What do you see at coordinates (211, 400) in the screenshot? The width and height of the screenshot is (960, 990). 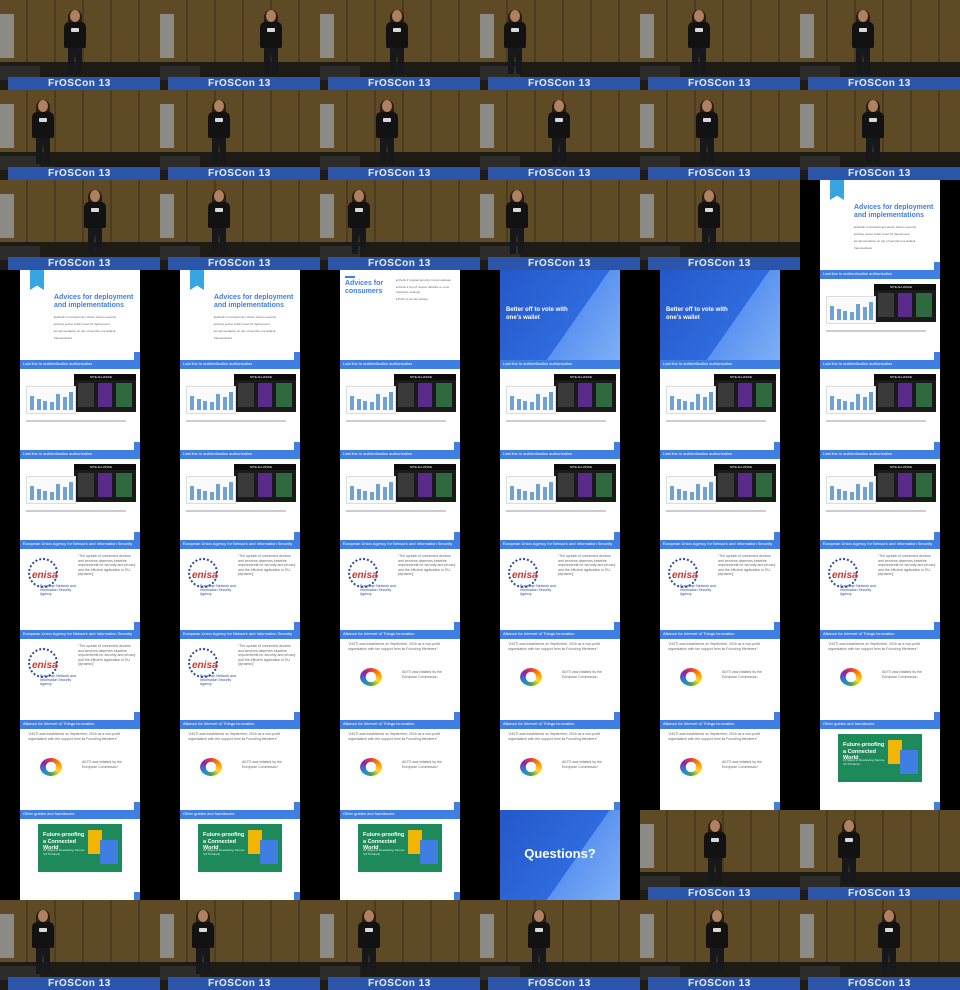 I see `bar-chart-thumbnail` at bounding box center [211, 400].